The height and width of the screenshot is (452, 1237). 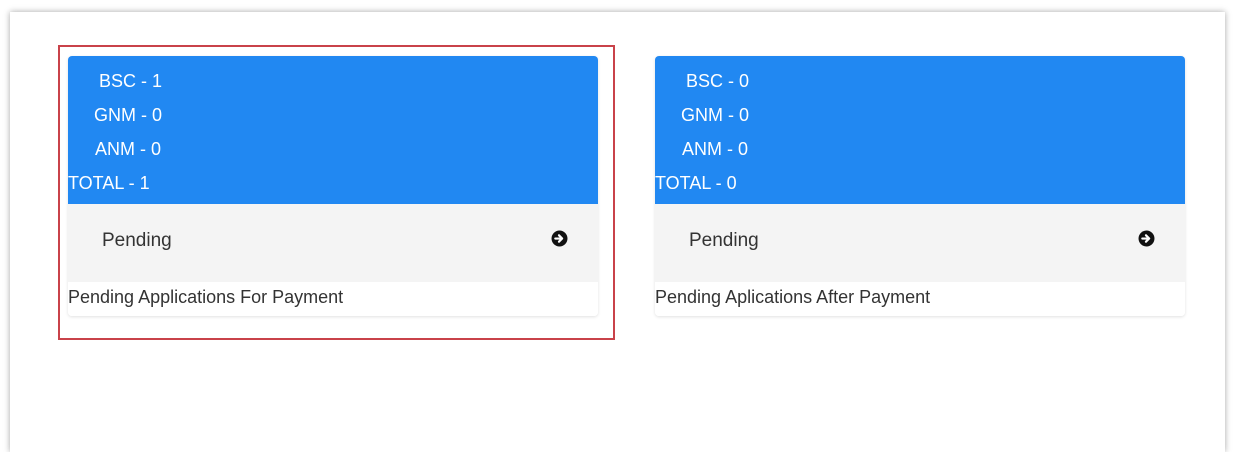 What do you see at coordinates (109, 183) in the screenshot?
I see `stat-total: TOTAL - 1` at bounding box center [109, 183].